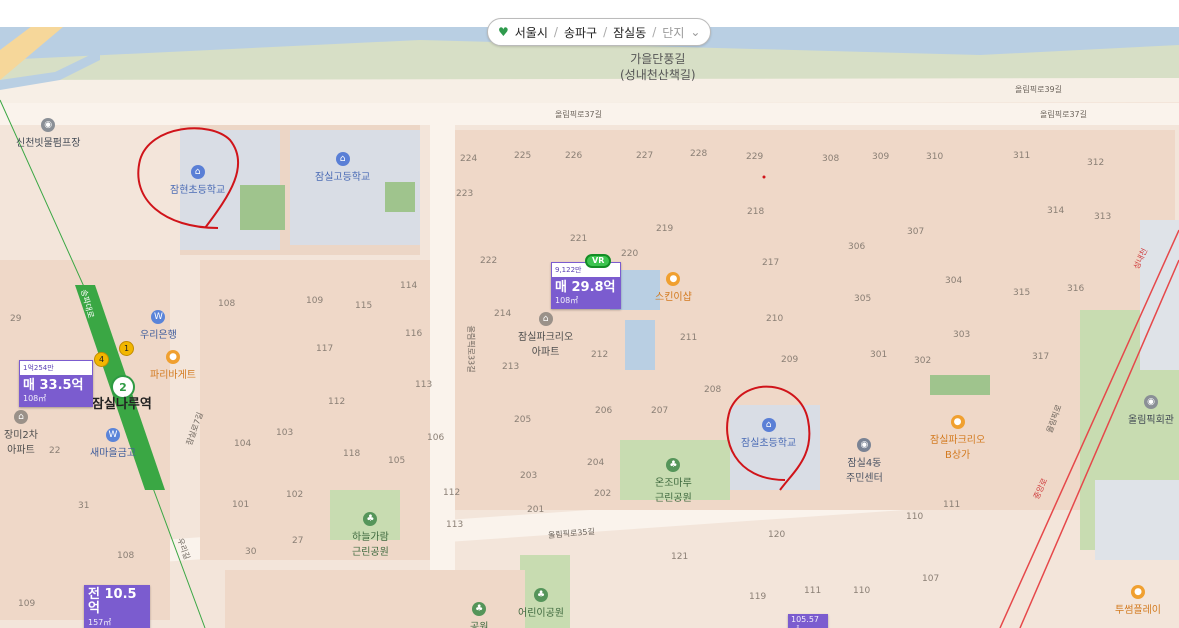  What do you see at coordinates (197, 172) in the screenshot?
I see `school-icon: ⌂` at bounding box center [197, 172].